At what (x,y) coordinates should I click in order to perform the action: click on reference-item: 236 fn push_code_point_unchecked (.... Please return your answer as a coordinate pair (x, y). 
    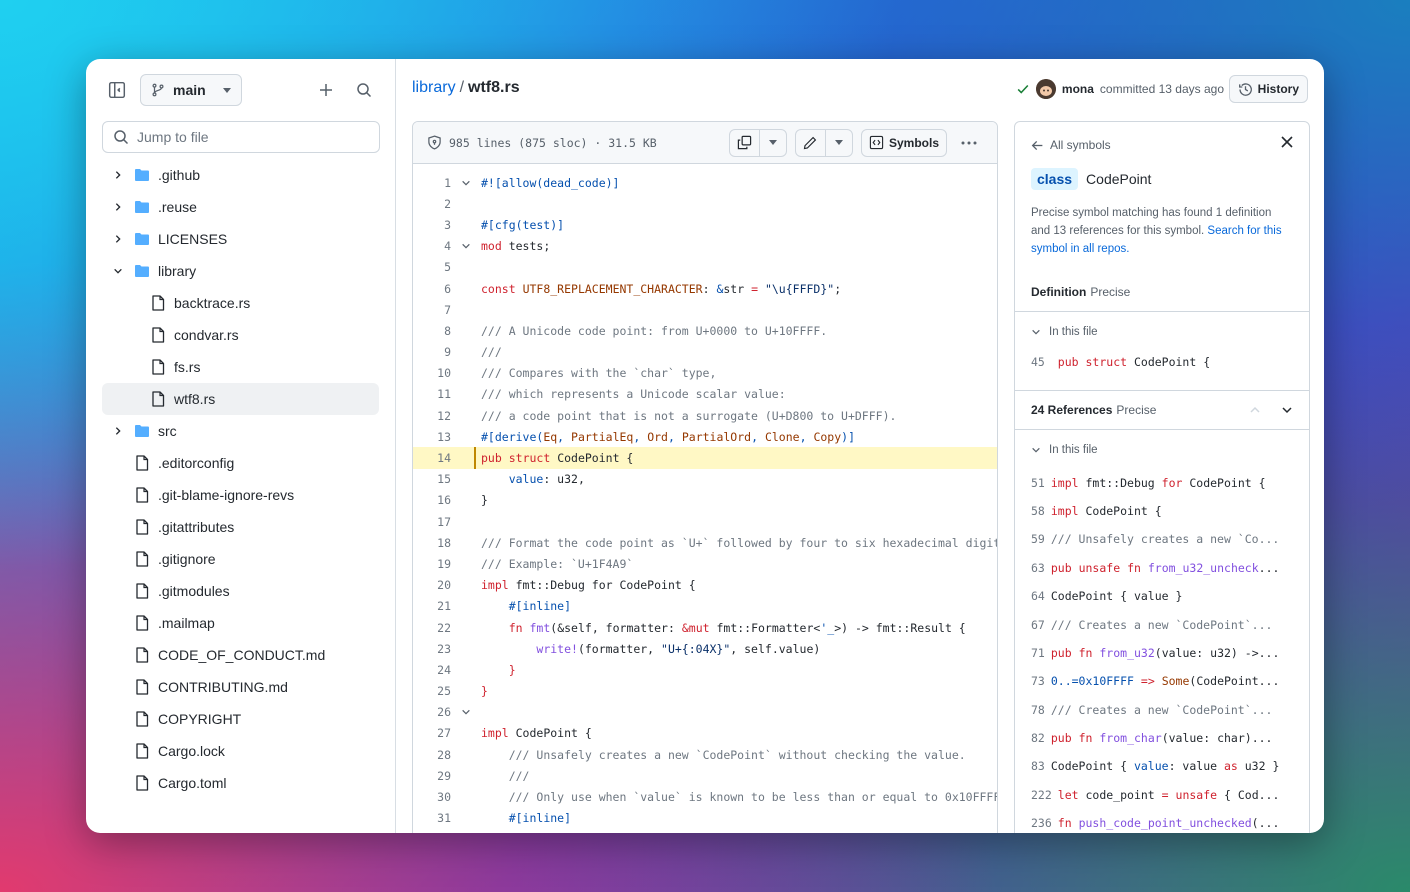
    Looking at the image, I should click on (1162, 821).